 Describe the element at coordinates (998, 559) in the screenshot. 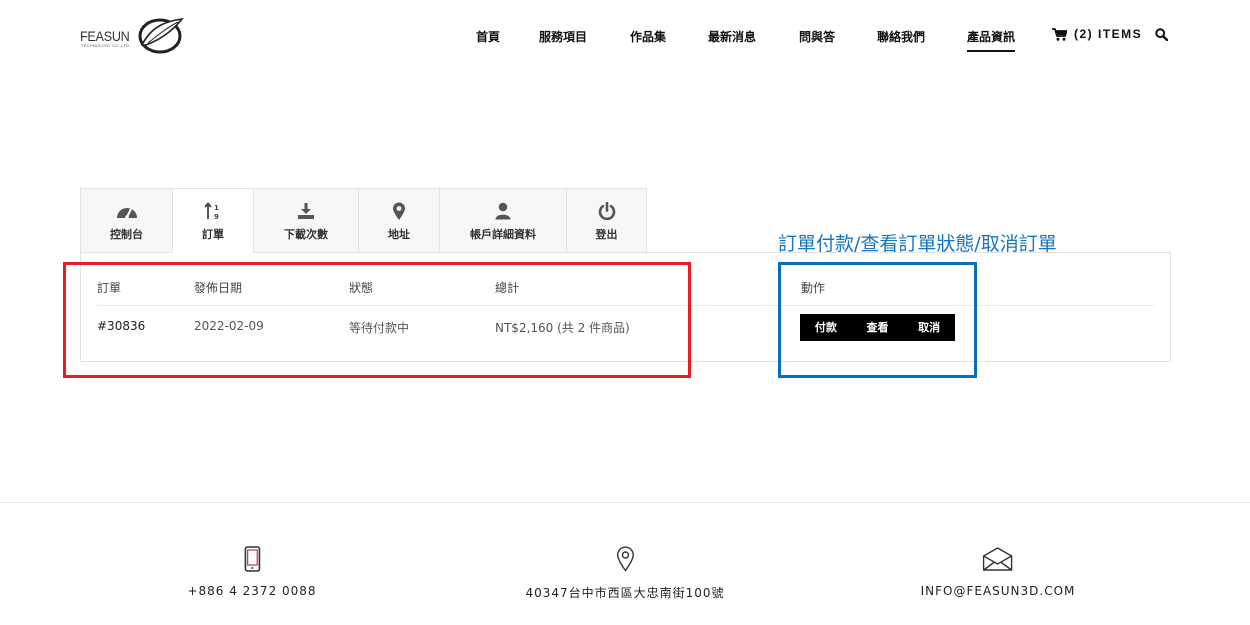

I see `mail-icon` at that location.